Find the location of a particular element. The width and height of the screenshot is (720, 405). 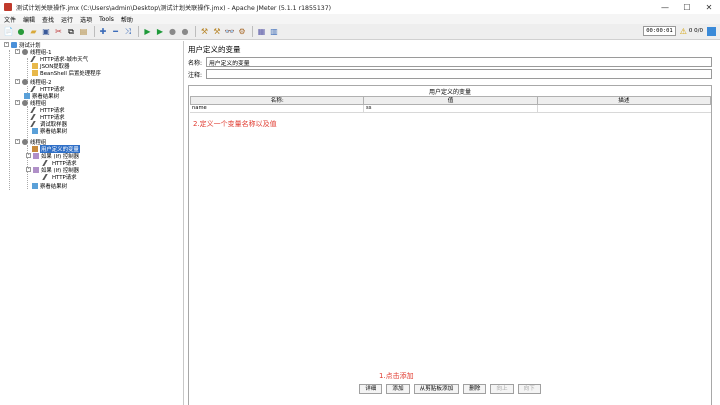

test-plan-icon is located at coordinates (14, 44).